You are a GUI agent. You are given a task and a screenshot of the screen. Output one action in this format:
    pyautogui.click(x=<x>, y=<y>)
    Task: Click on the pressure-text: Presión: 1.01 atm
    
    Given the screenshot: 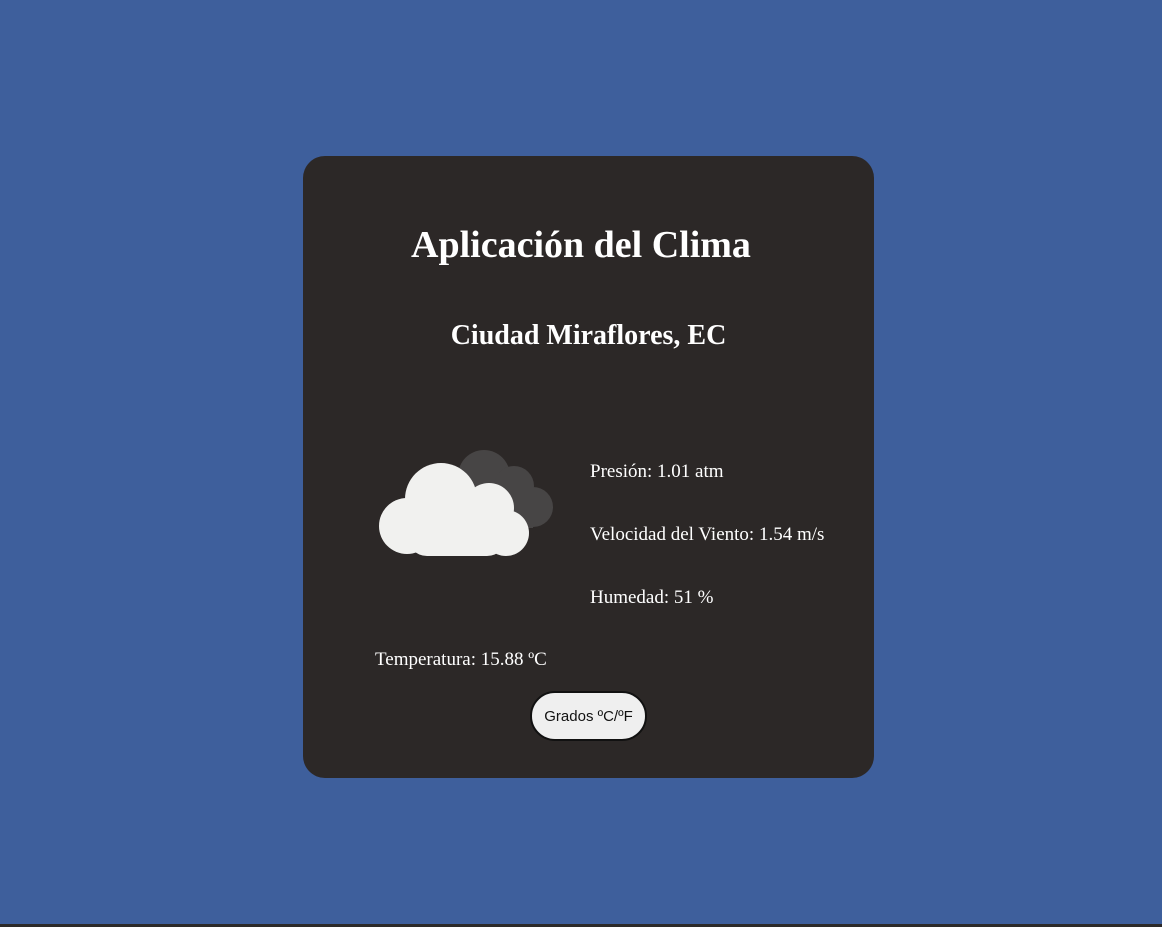 What is the action you would take?
    pyautogui.click(x=657, y=471)
    